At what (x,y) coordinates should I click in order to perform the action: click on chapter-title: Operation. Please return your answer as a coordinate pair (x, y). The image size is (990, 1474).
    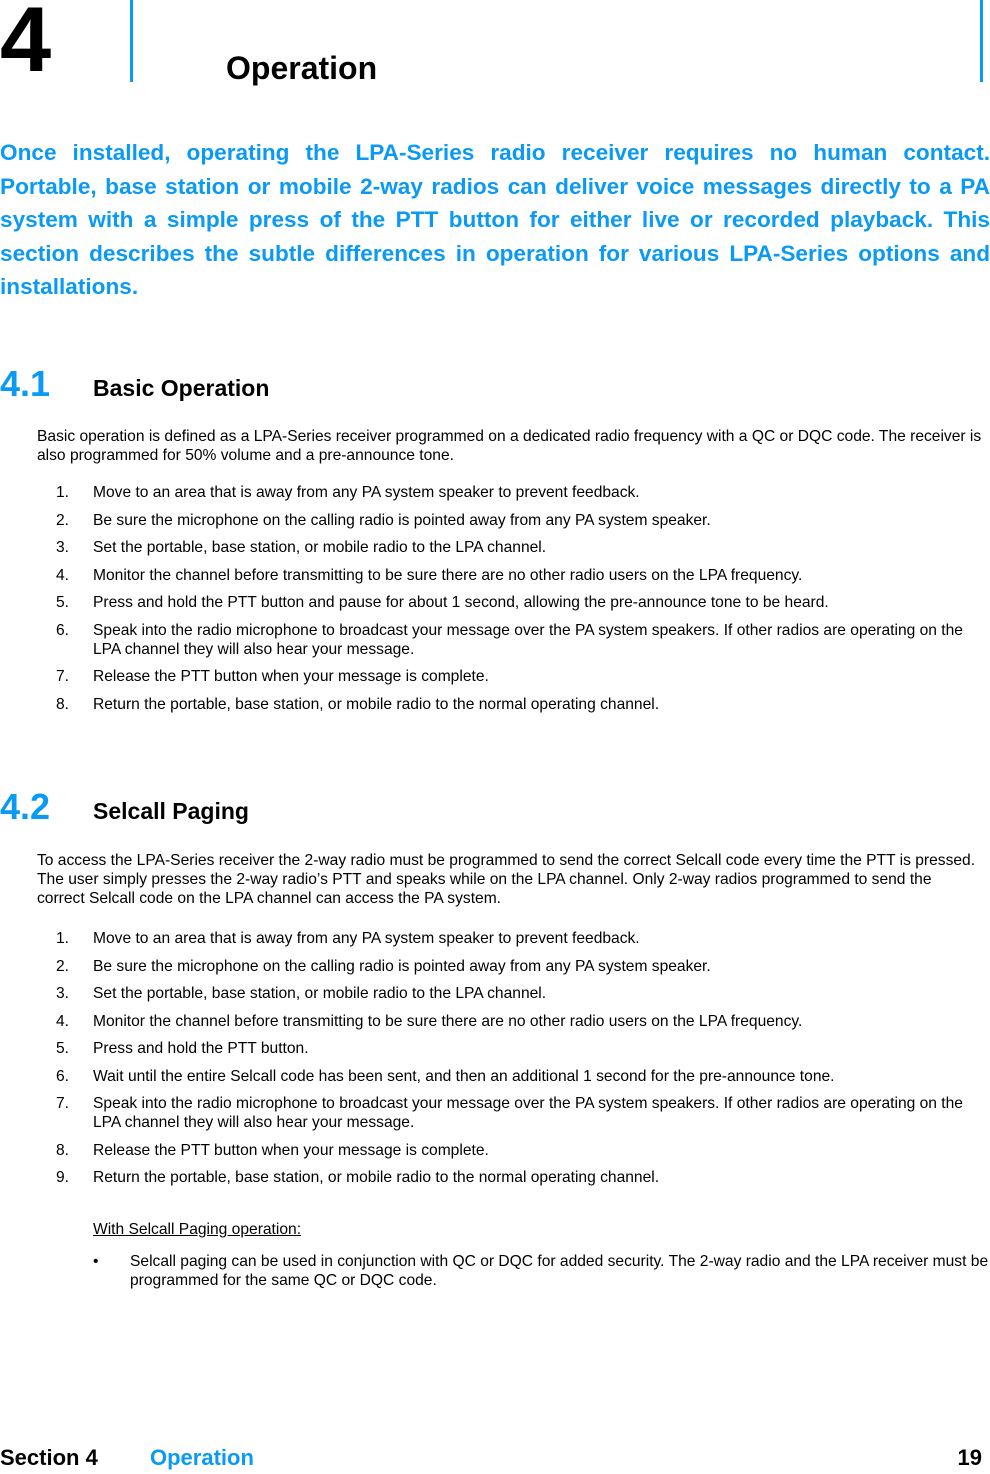
    Looking at the image, I should click on (302, 68).